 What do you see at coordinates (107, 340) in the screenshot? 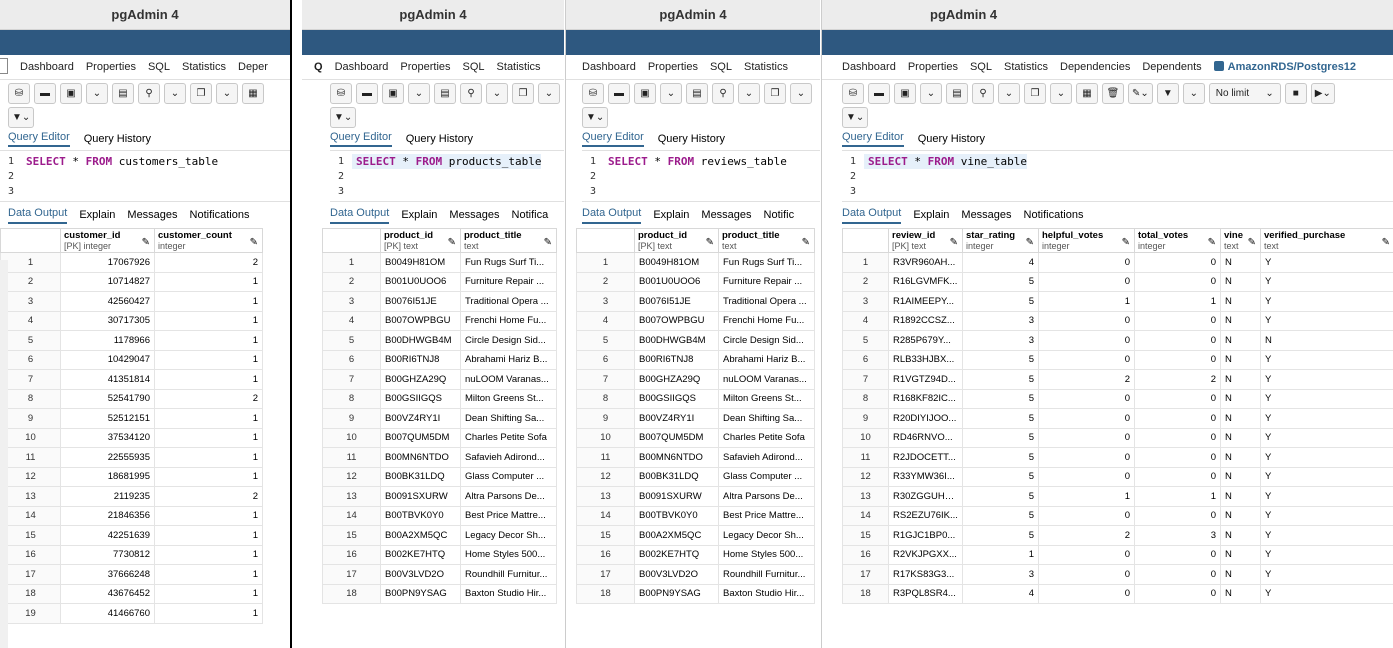
I see `table-cell: 1178966` at bounding box center [107, 340].